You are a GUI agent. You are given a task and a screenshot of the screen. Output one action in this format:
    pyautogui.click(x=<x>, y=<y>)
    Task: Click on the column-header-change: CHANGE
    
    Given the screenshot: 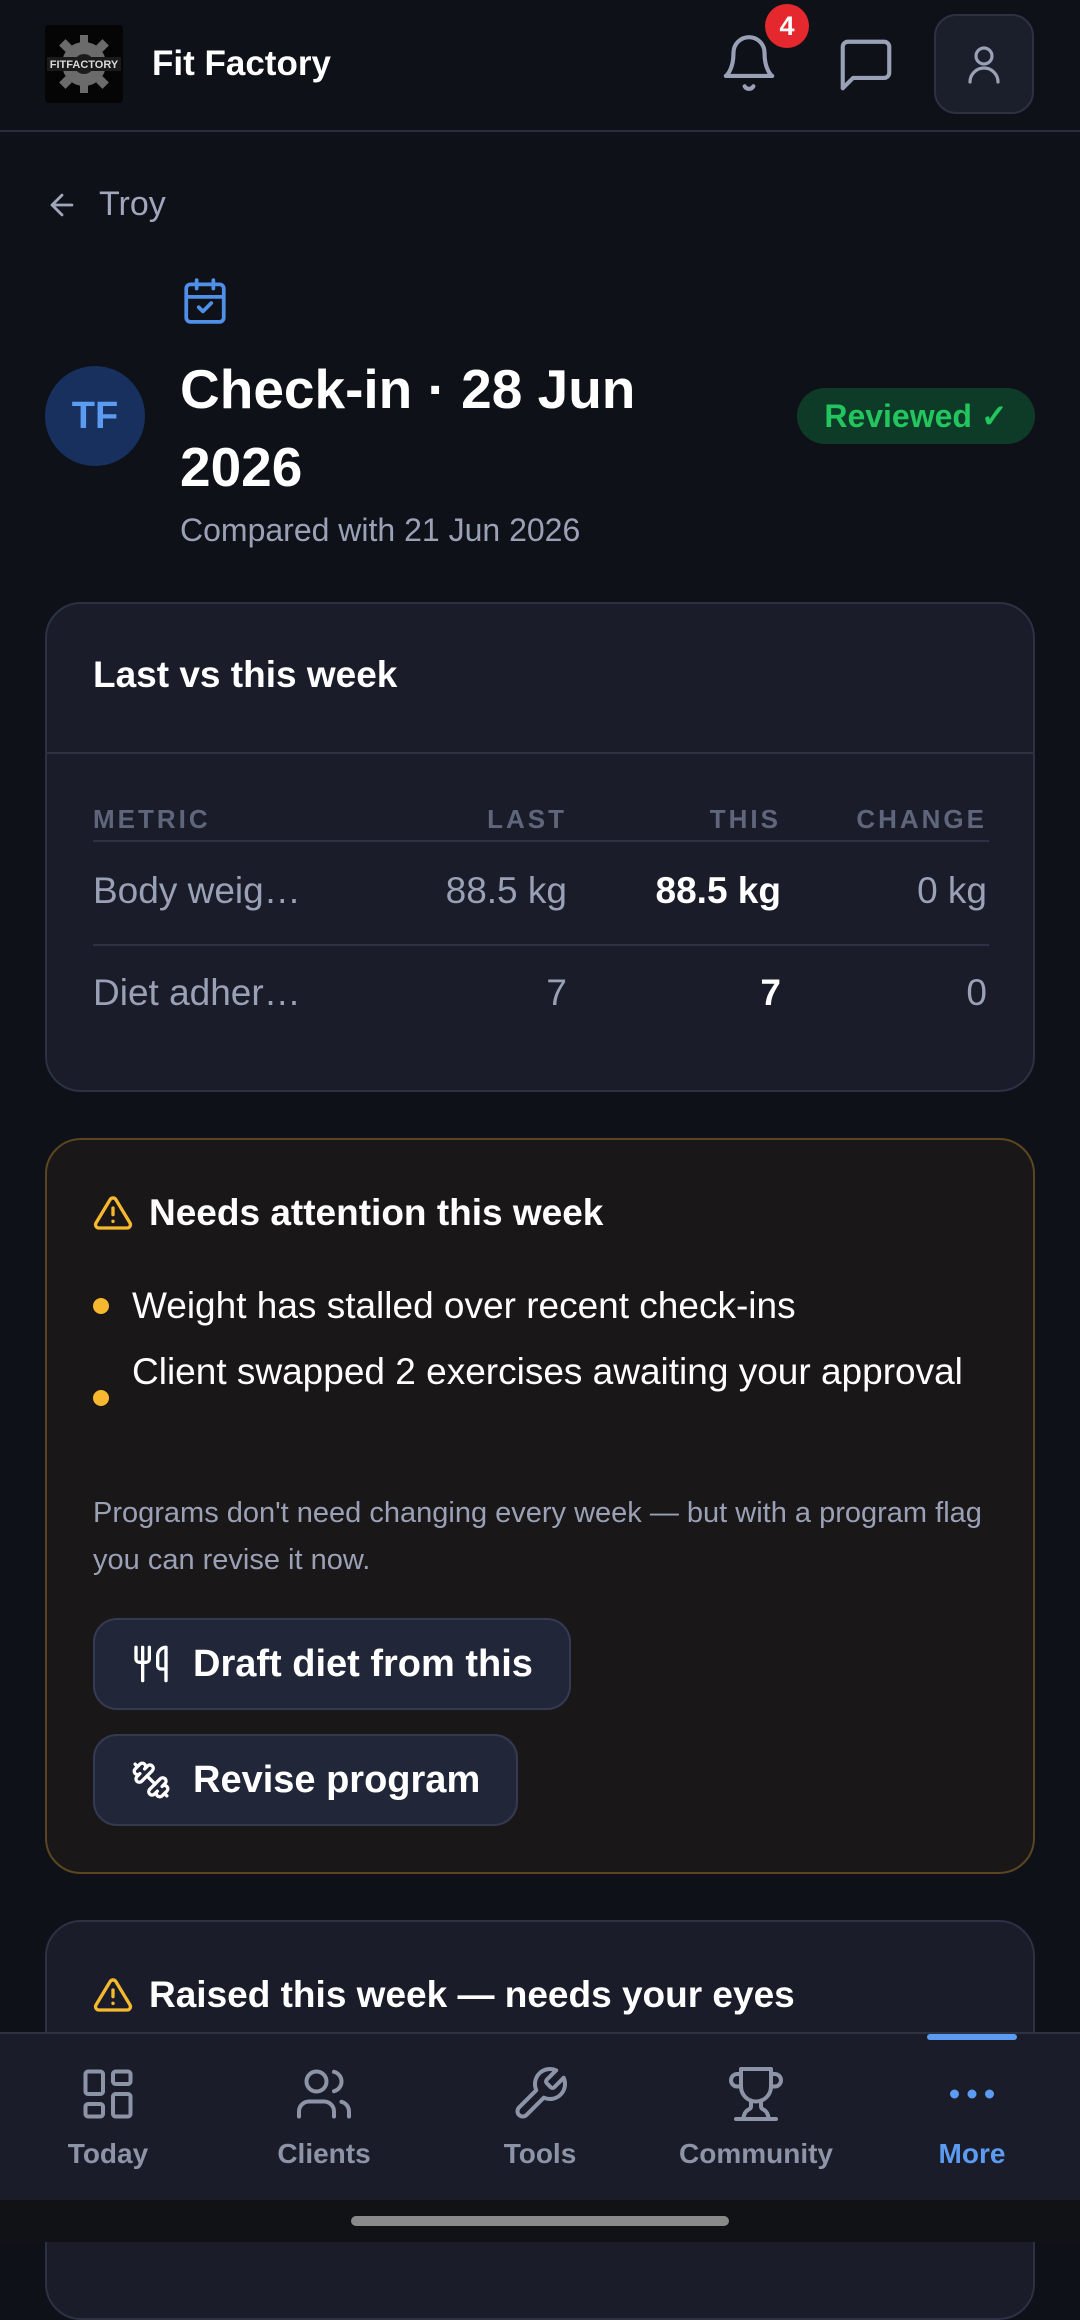 What is the action you would take?
    pyautogui.click(x=921, y=819)
    